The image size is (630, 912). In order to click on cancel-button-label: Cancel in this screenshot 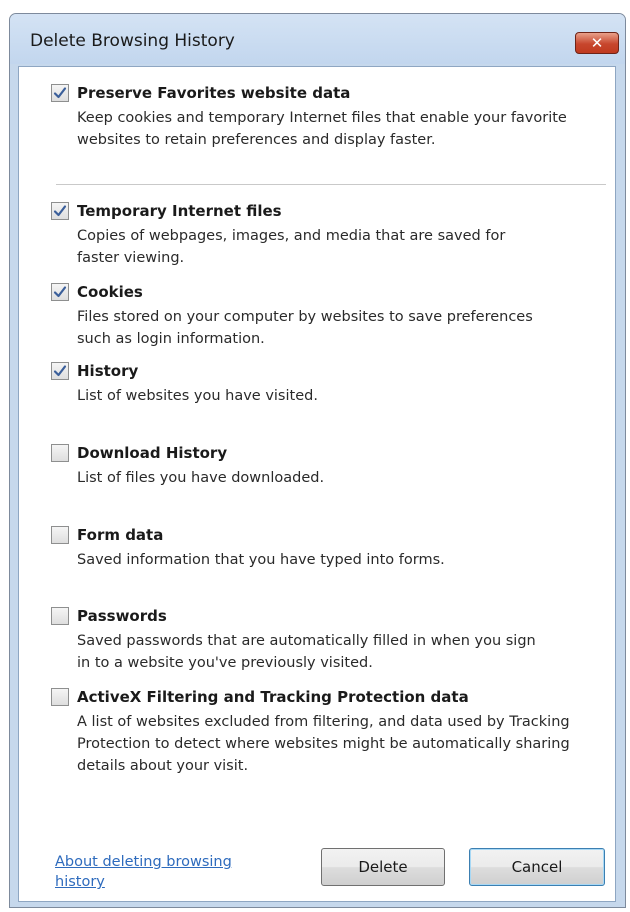, I will do `click(537, 867)`.